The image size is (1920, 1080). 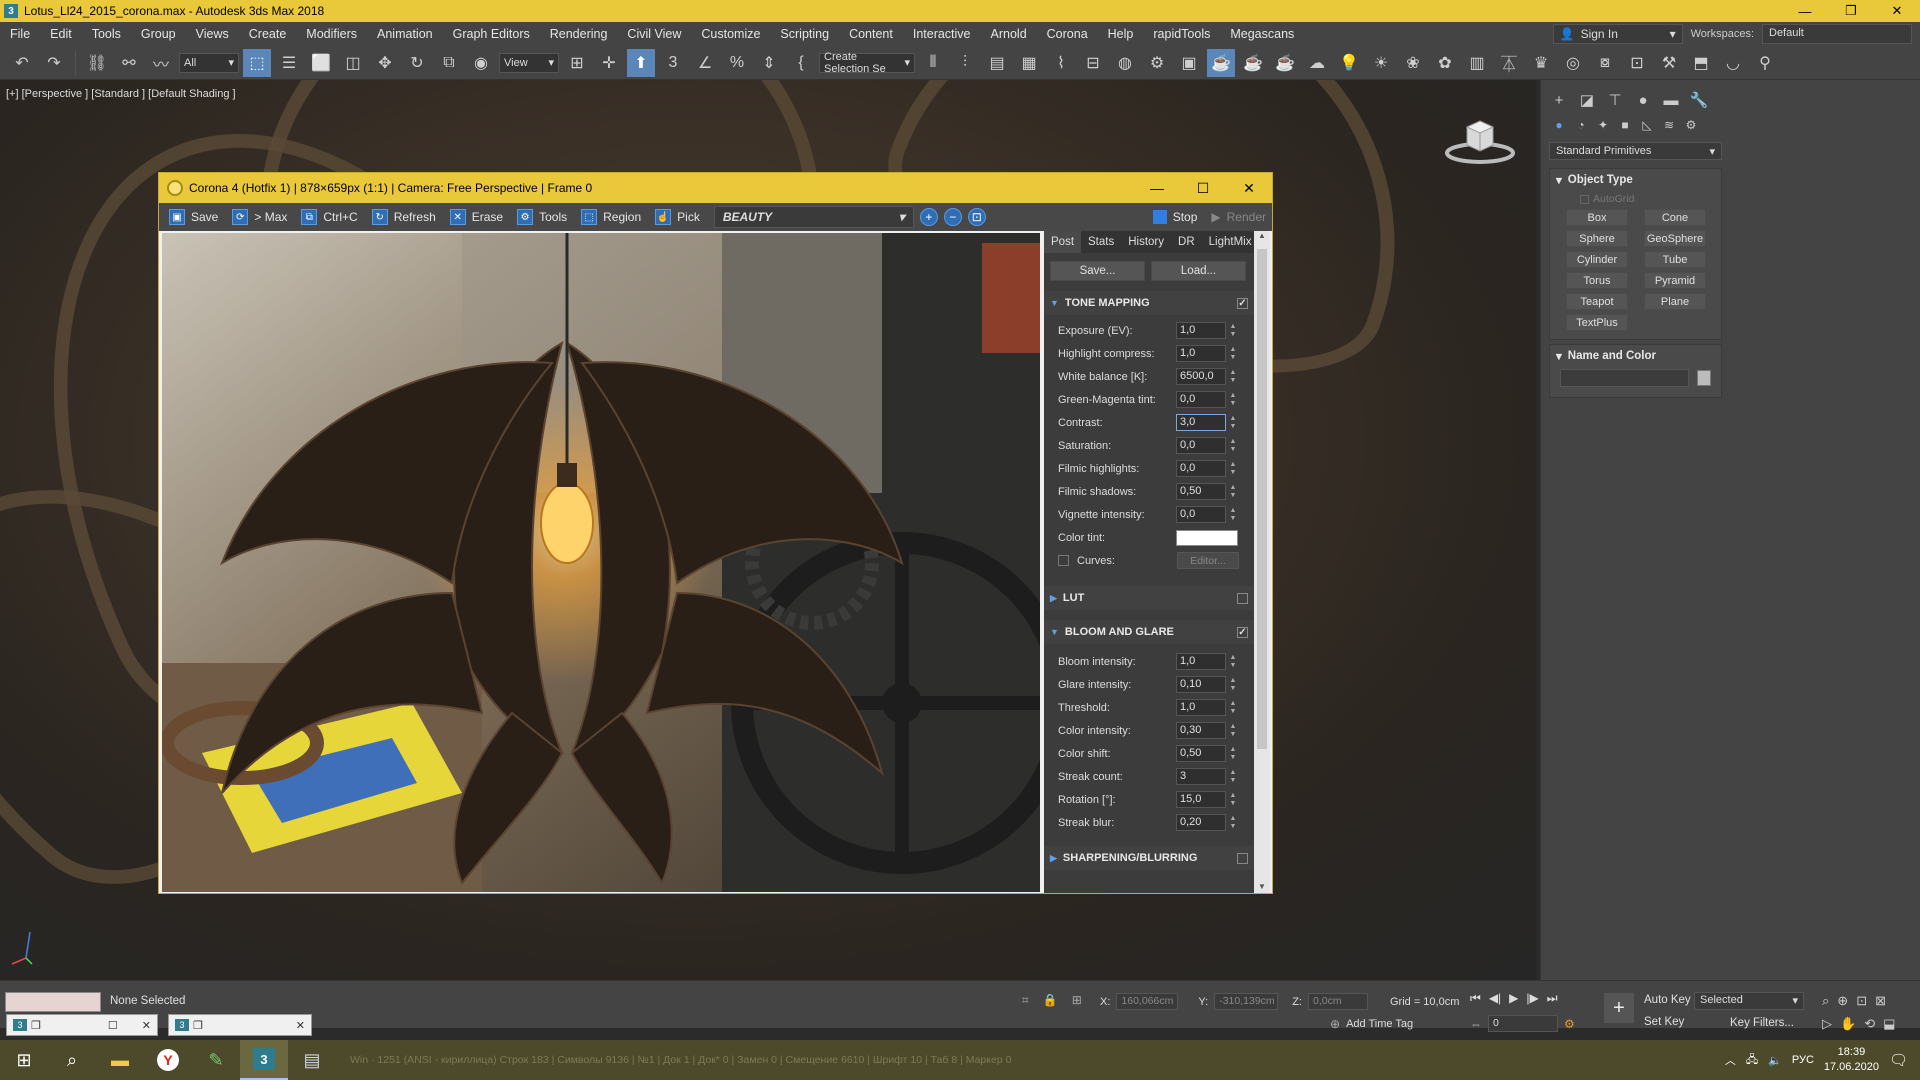 What do you see at coordinates (1569, 1024) in the screenshot?
I see `time-configuration-icon: ⚙` at bounding box center [1569, 1024].